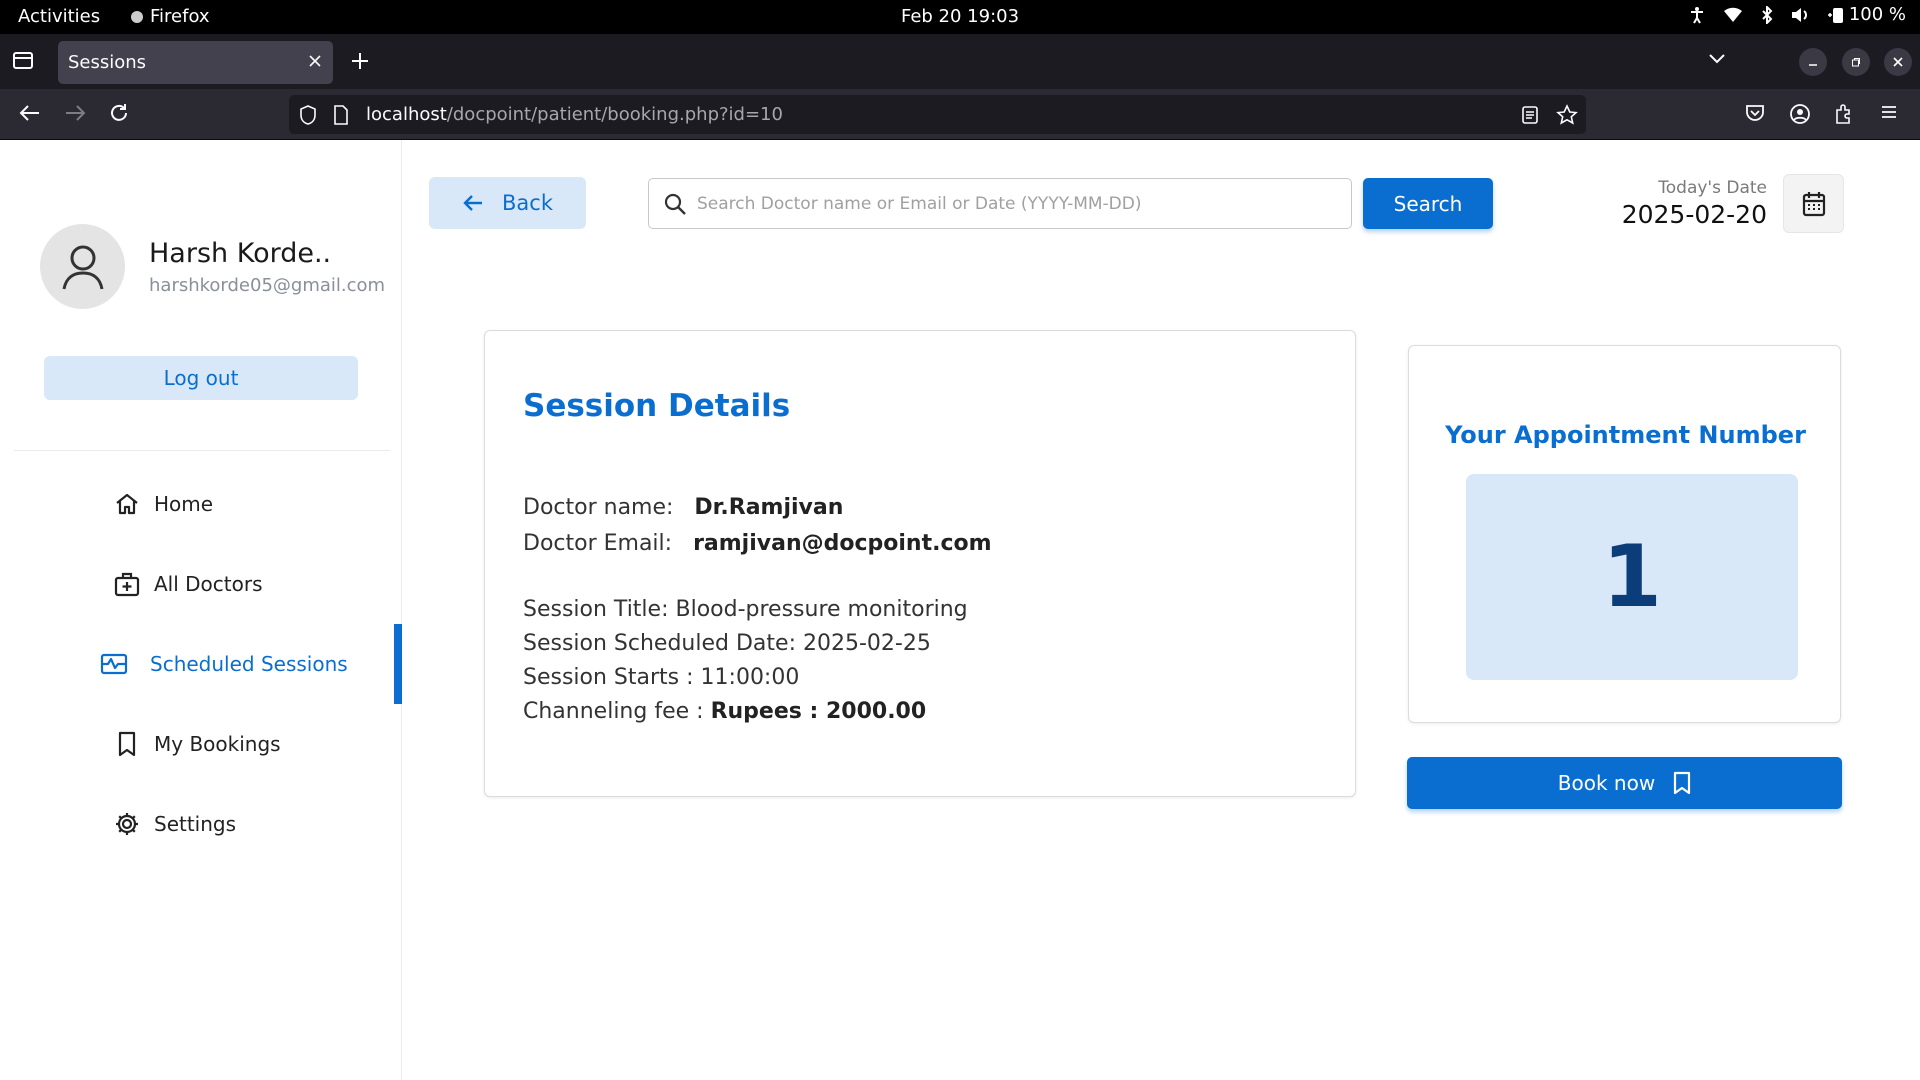  Describe the element at coordinates (1632, 577) in the screenshot. I see `appointment-number-value: 1` at that location.